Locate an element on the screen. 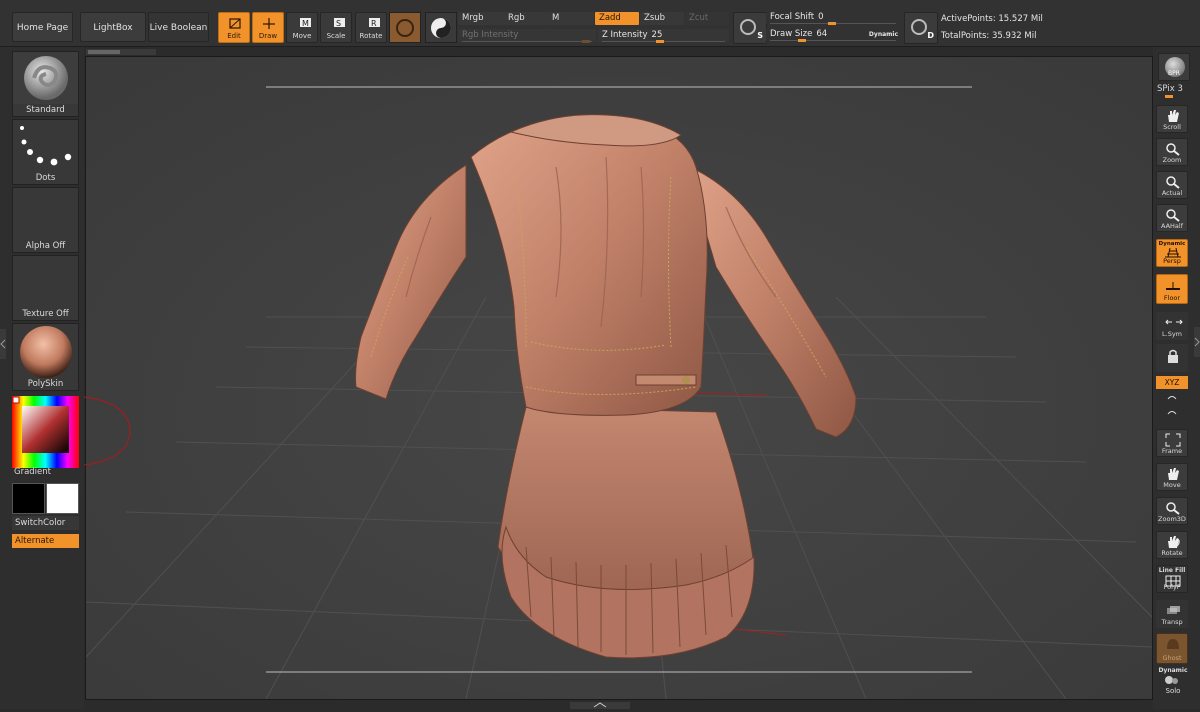 This screenshot has width=1200, height=712. alternate-button: Alternate is located at coordinates (45, 541).